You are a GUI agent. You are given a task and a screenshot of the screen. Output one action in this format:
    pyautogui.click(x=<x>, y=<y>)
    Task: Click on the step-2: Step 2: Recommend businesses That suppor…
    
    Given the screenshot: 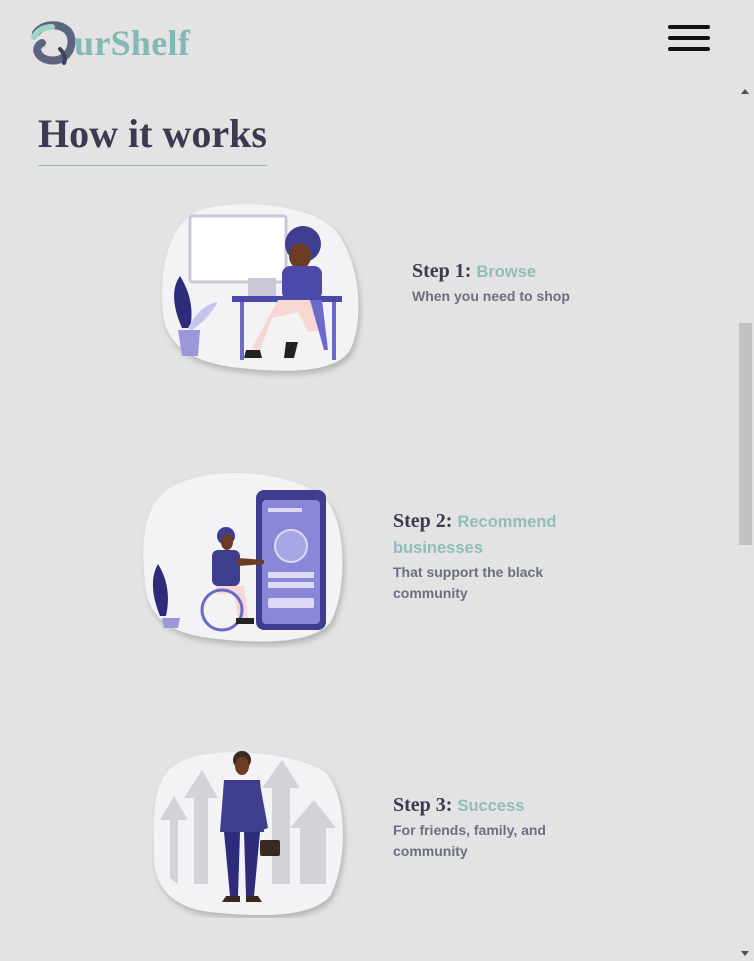 What is the action you would take?
    pyautogui.click(x=493, y=556)
    